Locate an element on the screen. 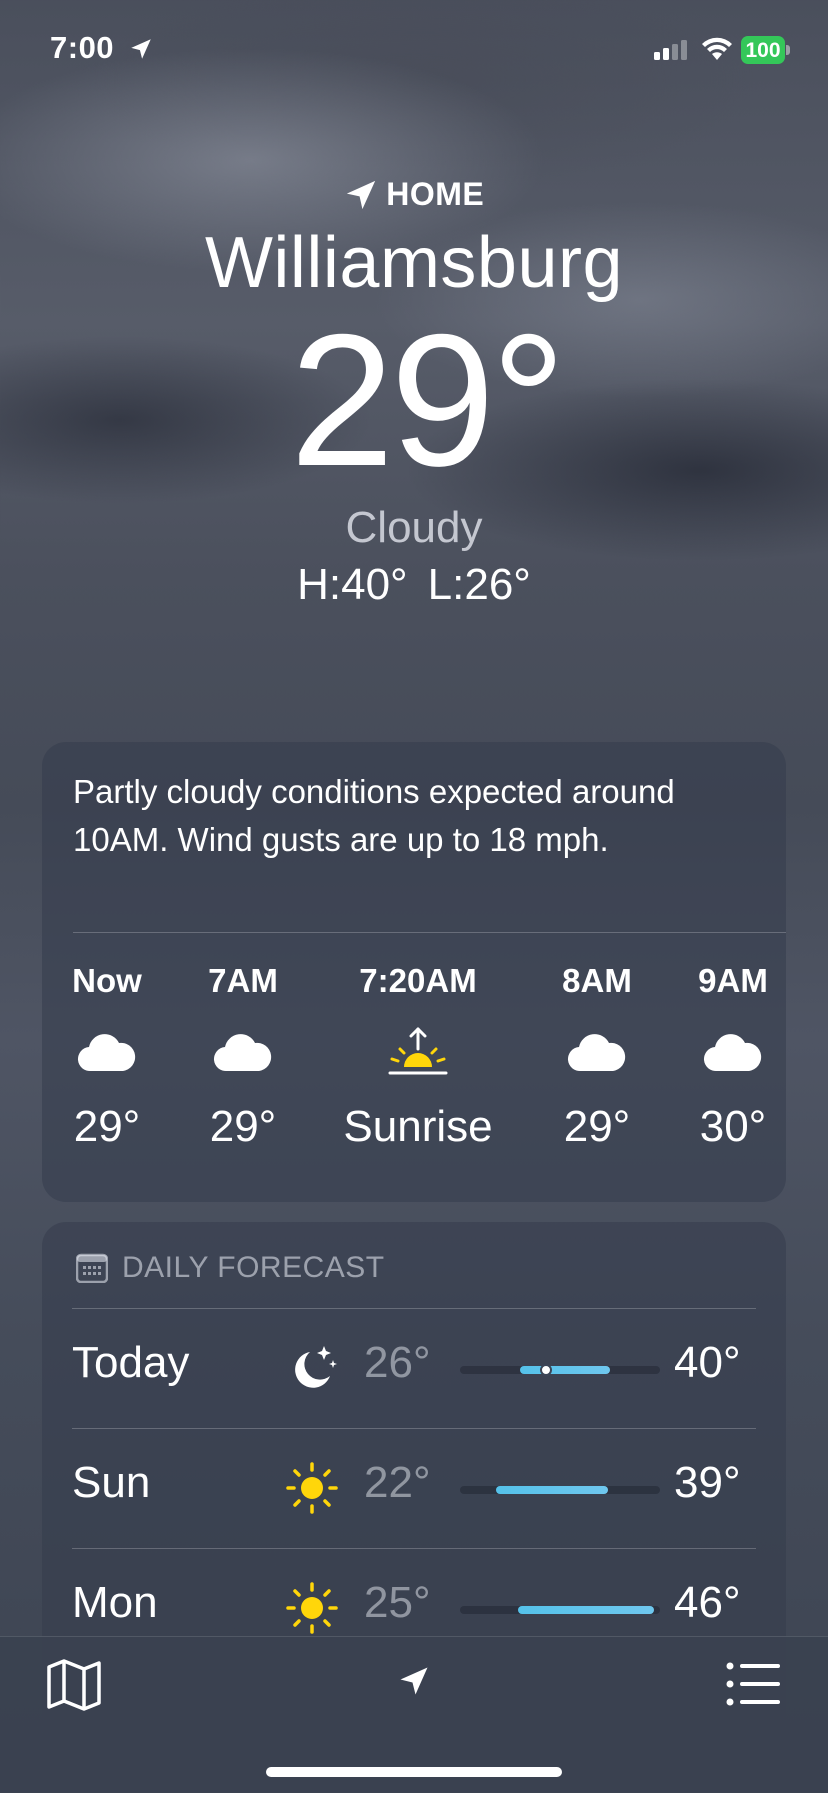 This screenshot has width=828, height=1793. hour-label: 7AM is located at coordinates (243, 980).